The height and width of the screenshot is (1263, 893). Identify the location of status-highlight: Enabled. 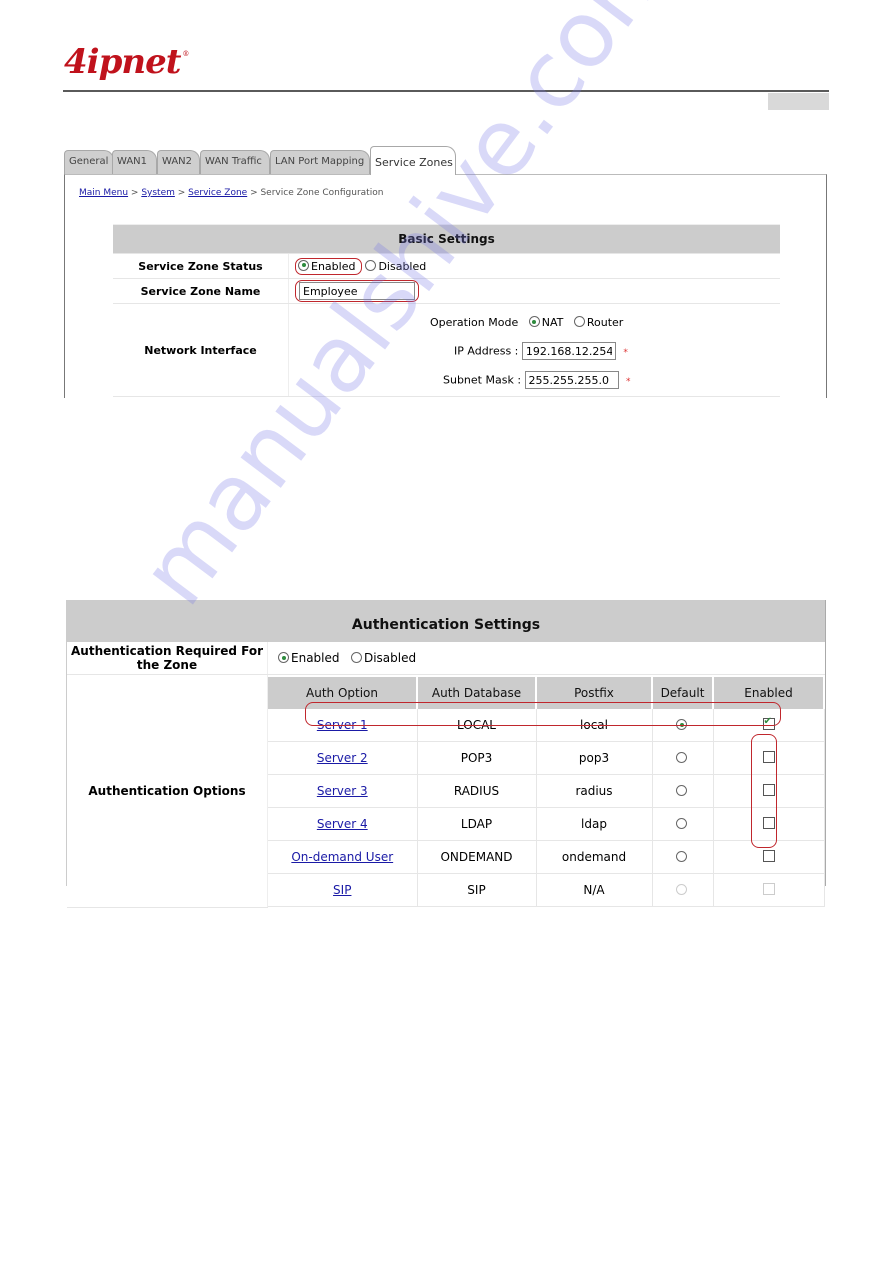
(328, 266).